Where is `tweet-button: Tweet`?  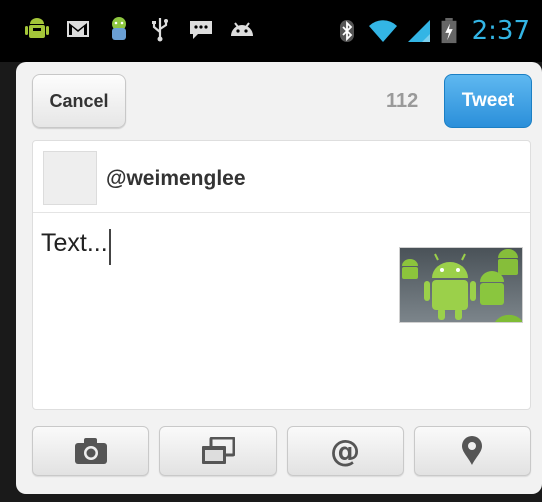
tweet-button: Tweet is located at coordinates (488, 101).